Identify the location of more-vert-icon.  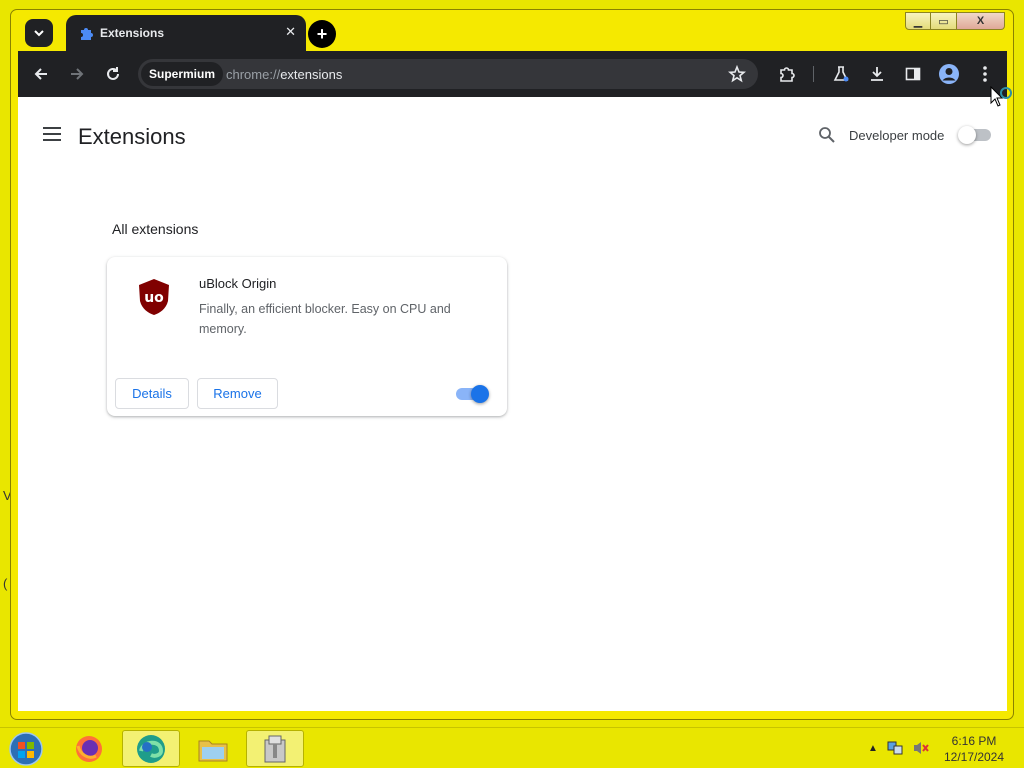
(985, 74).